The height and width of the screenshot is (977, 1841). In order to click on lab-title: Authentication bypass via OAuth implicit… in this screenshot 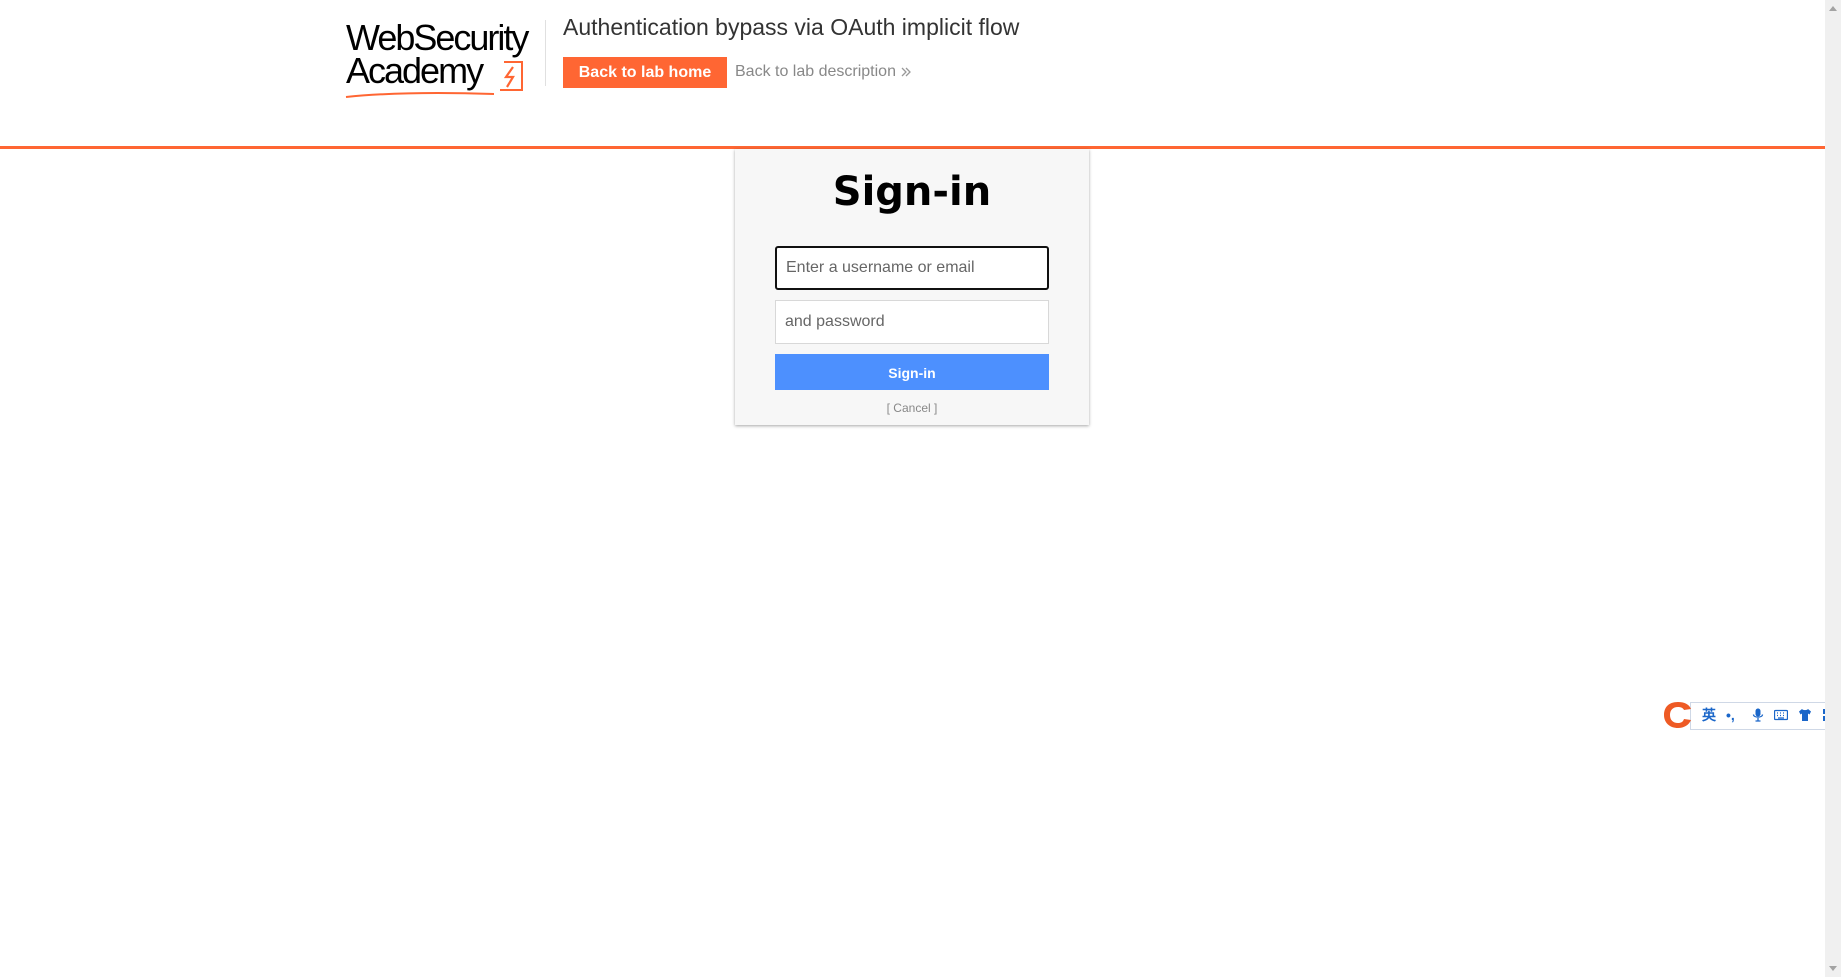, I will do `click(791, 27)`.